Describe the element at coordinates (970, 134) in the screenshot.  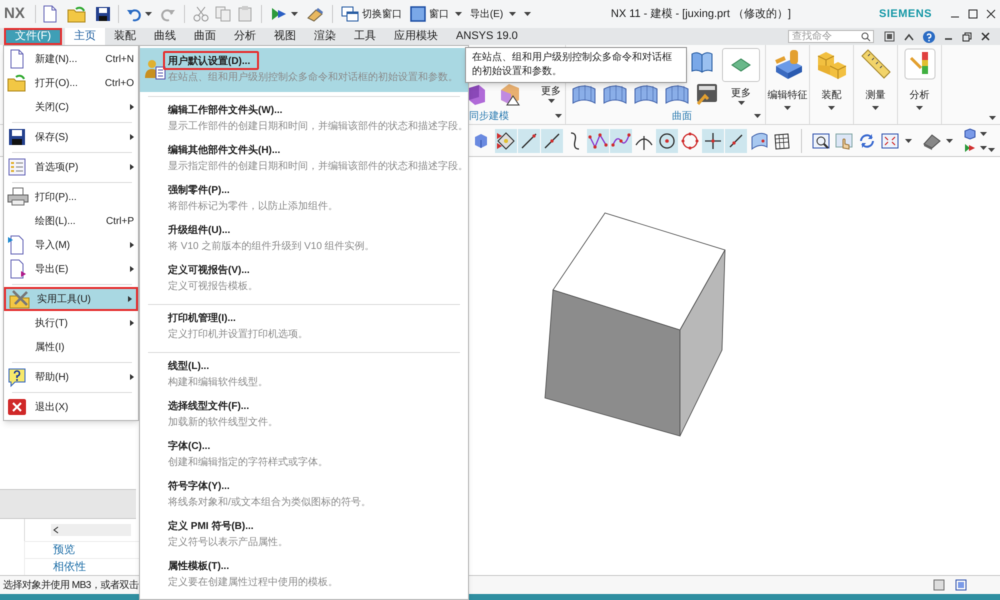
I see `view-cube-icon` at that location.